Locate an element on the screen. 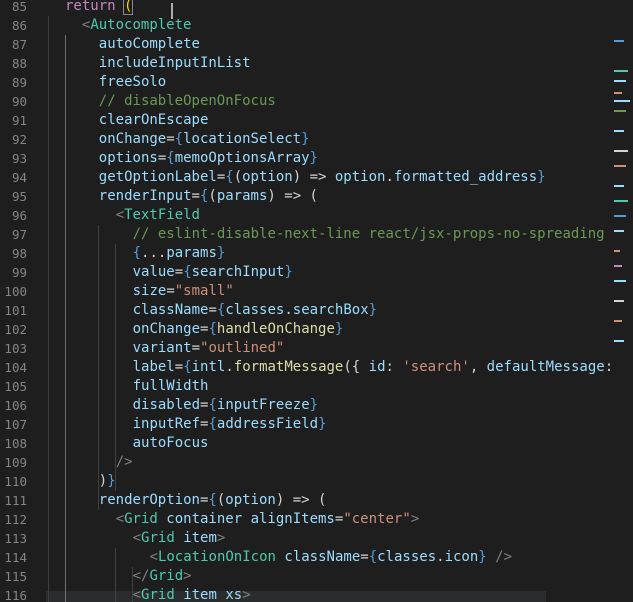 This screenshot has width=633, height=602. code-token: fullWidth is located at coordinates (170, 386).